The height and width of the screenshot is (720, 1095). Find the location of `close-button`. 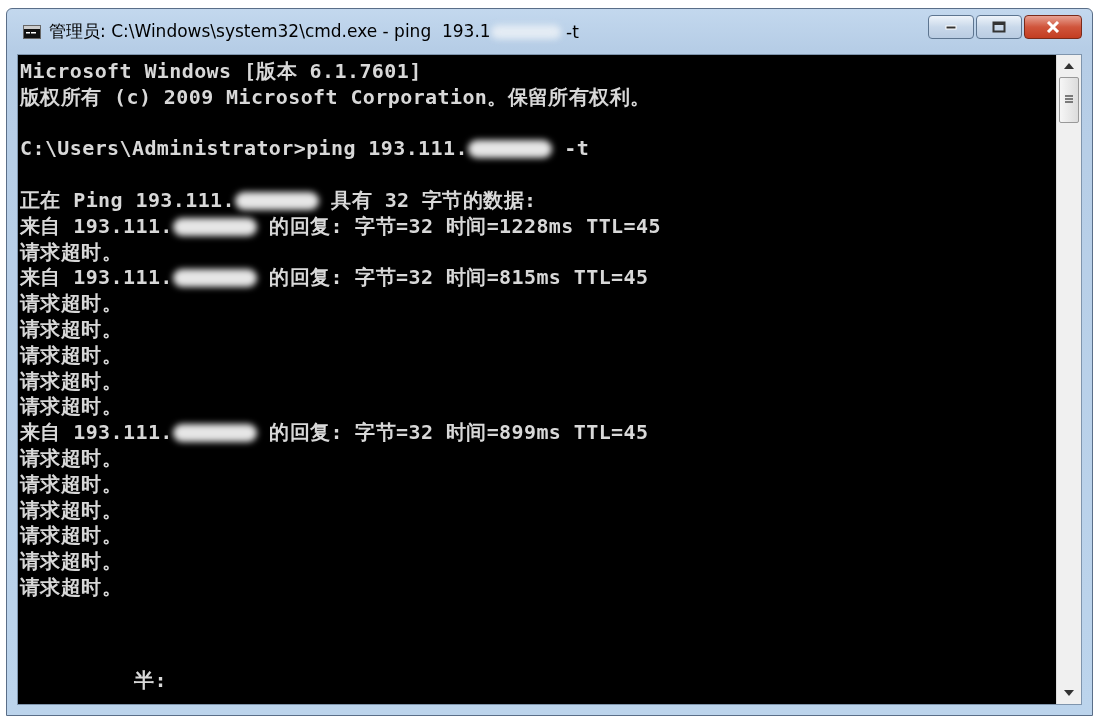

close-button is located at coordinates (1053, 27).